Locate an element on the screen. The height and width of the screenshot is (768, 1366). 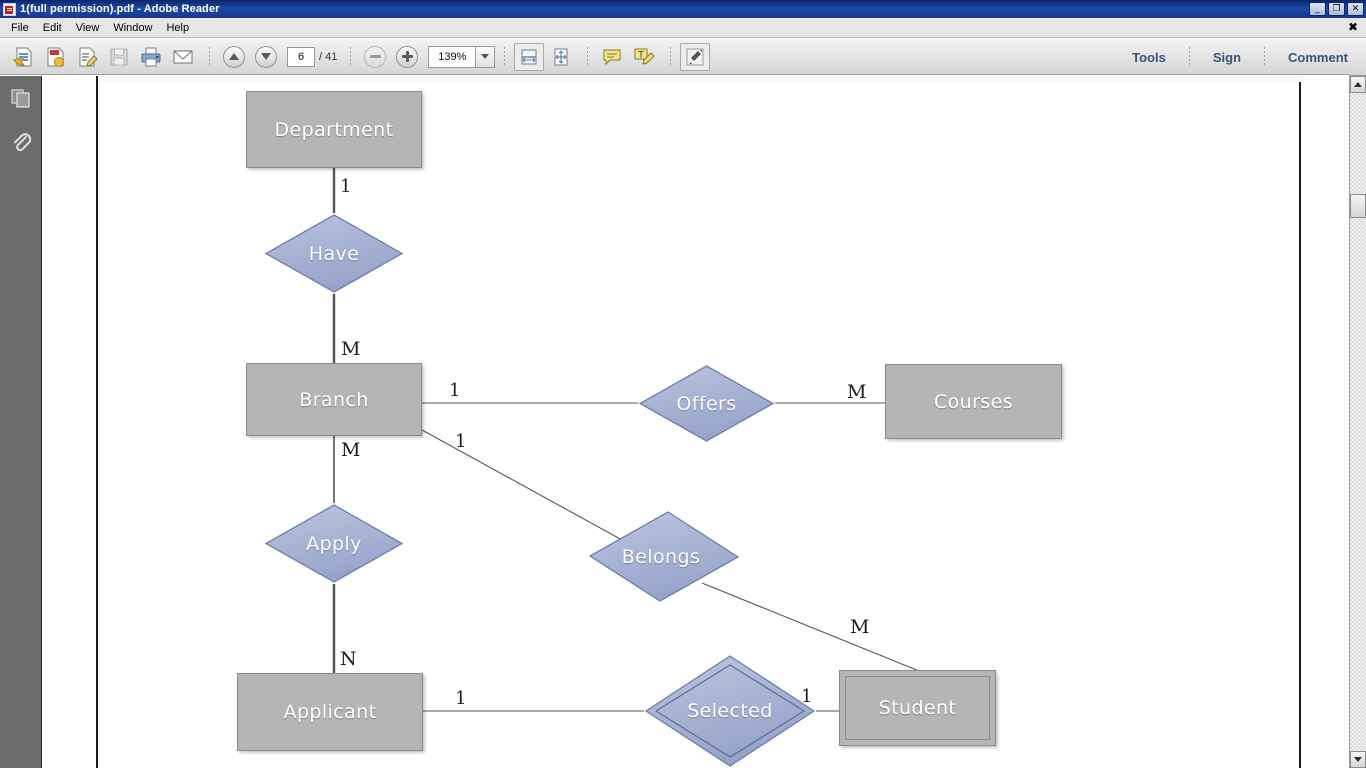
paperclip-icon is located at coordinates (22, 142).